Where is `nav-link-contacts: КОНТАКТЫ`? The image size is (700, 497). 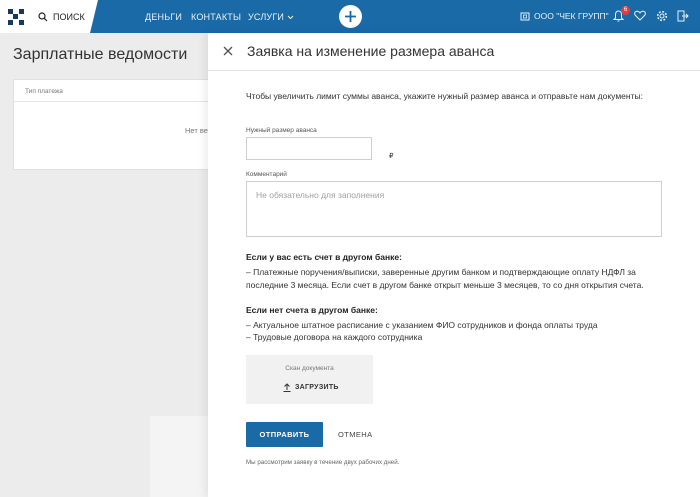 nav-link-contacts: КОНТАКТЫ is located at coordinates (216, 17).